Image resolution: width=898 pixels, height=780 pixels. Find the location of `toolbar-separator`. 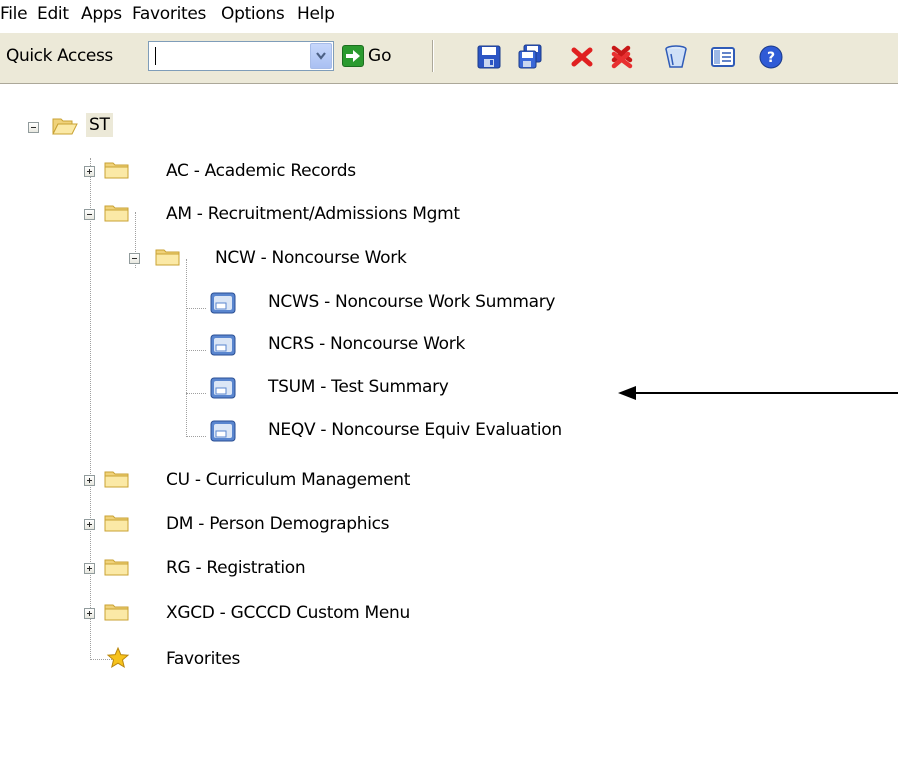

toolbar-separator is located at coordinates (433, 56).